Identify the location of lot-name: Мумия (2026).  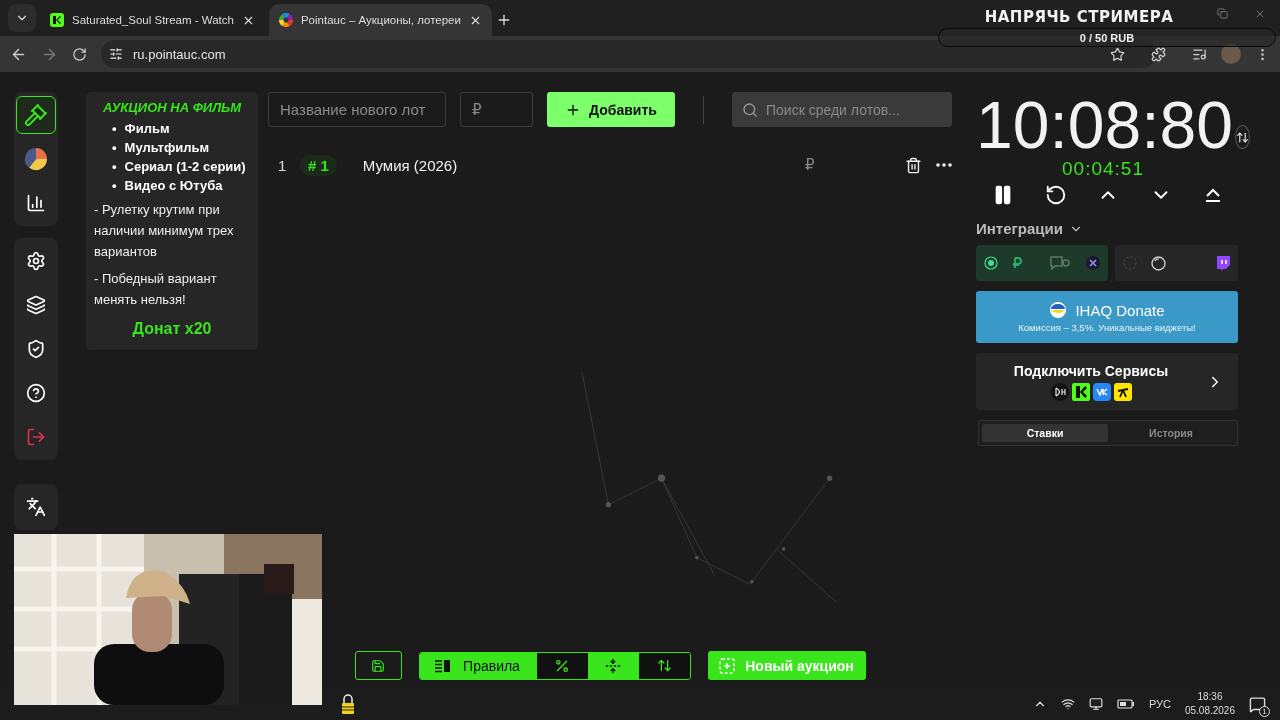
(410, 165).